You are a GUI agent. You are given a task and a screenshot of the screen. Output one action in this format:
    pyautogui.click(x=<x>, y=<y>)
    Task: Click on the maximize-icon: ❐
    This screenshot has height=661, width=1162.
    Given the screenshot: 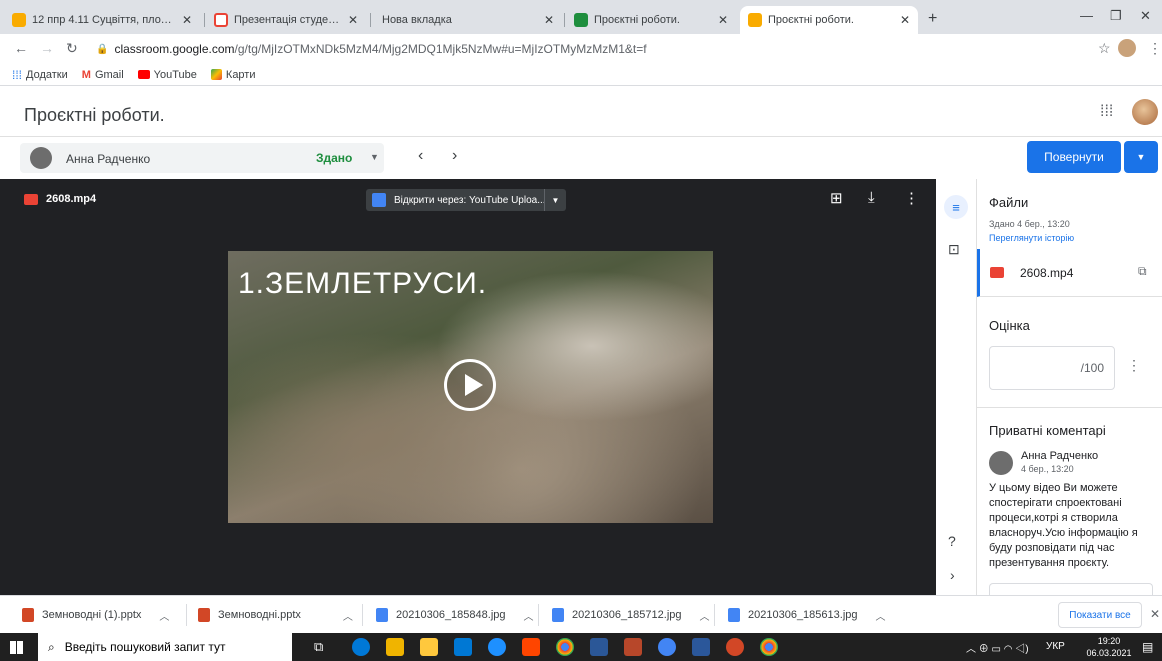 What is the action you would take?
    pyautogui.click(x=1116, y=16)
    